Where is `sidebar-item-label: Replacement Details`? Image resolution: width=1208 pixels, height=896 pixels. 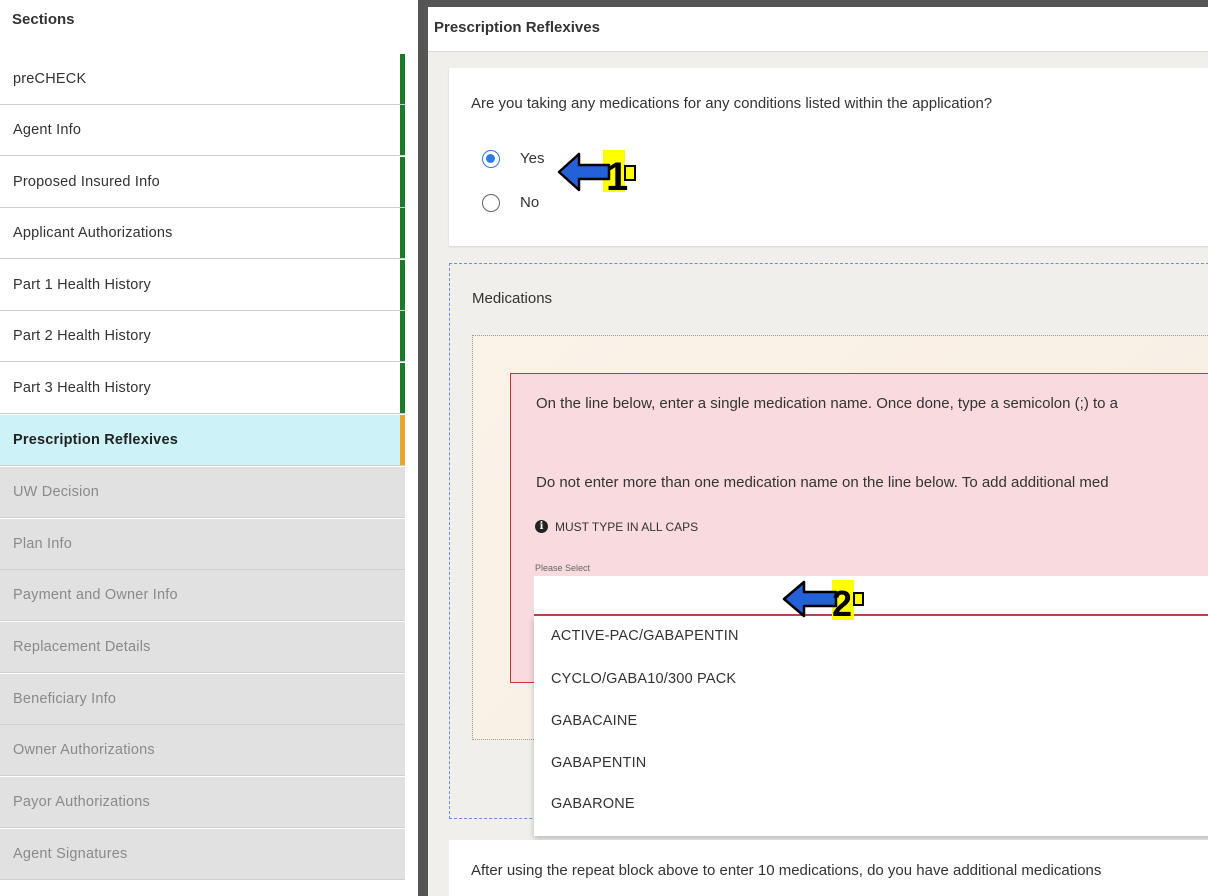 sidebar-item-label: Replacement Details is located at coordinates (82, 647).